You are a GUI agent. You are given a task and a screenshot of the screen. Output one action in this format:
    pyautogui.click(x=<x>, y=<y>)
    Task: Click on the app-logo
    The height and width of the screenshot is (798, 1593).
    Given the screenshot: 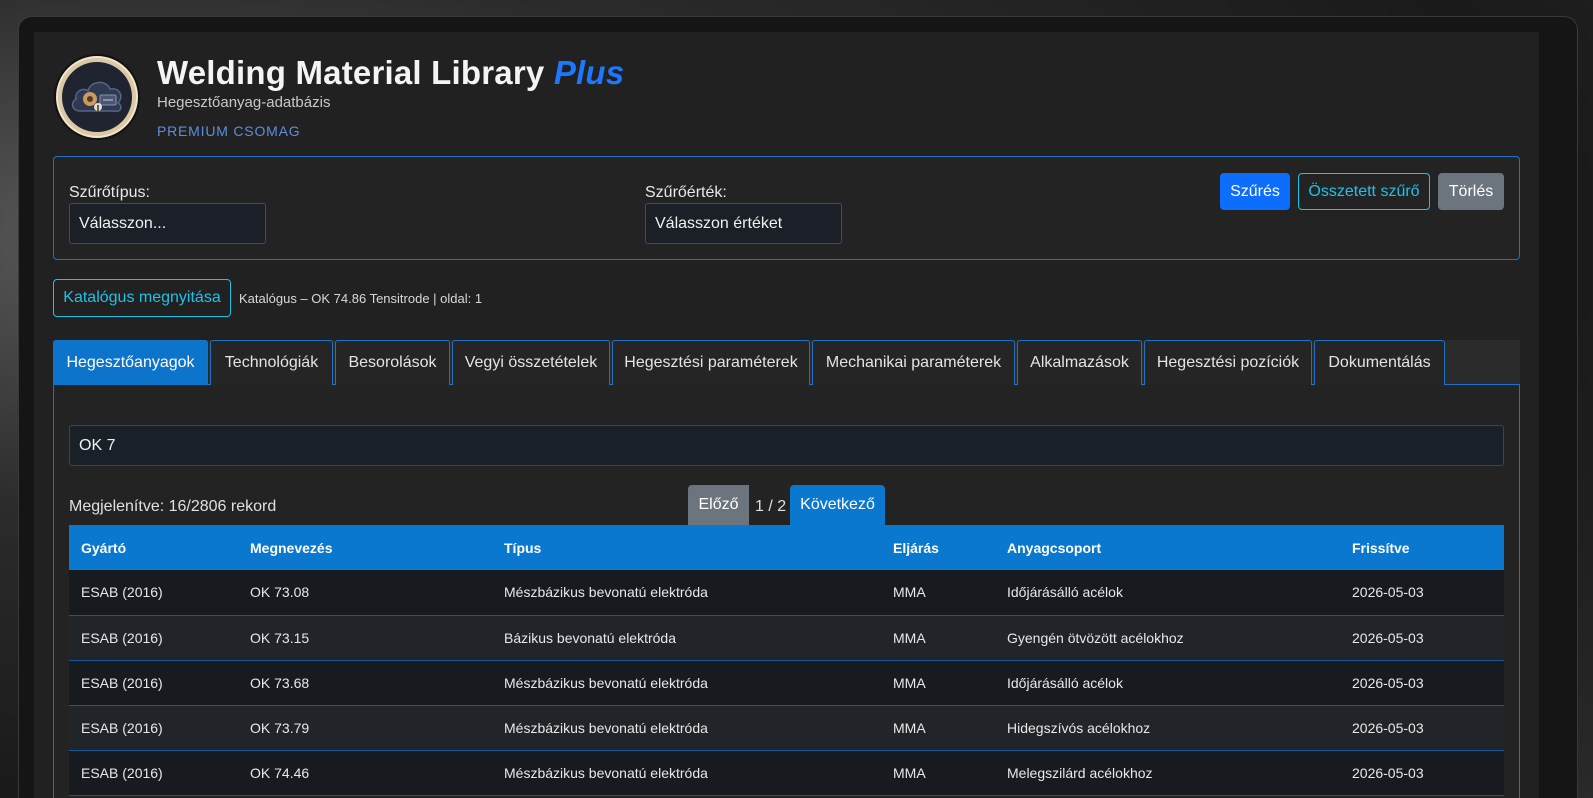 What is the action you would take?
    pyautogui.click(x=97, y=97)
    